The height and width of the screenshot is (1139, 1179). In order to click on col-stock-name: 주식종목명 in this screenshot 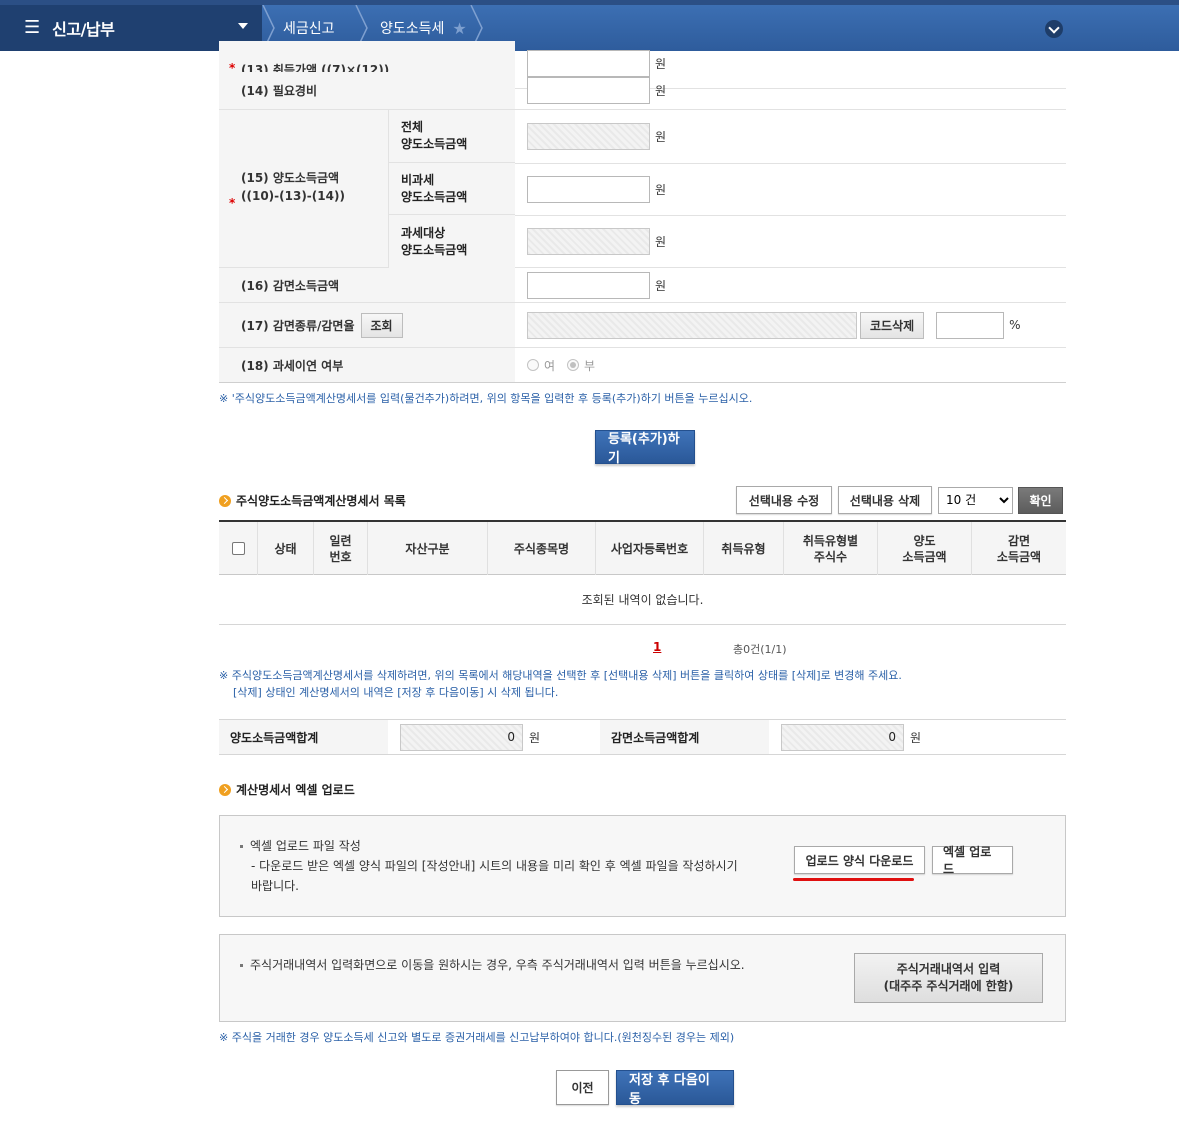, I will do `click(541, 548)`.